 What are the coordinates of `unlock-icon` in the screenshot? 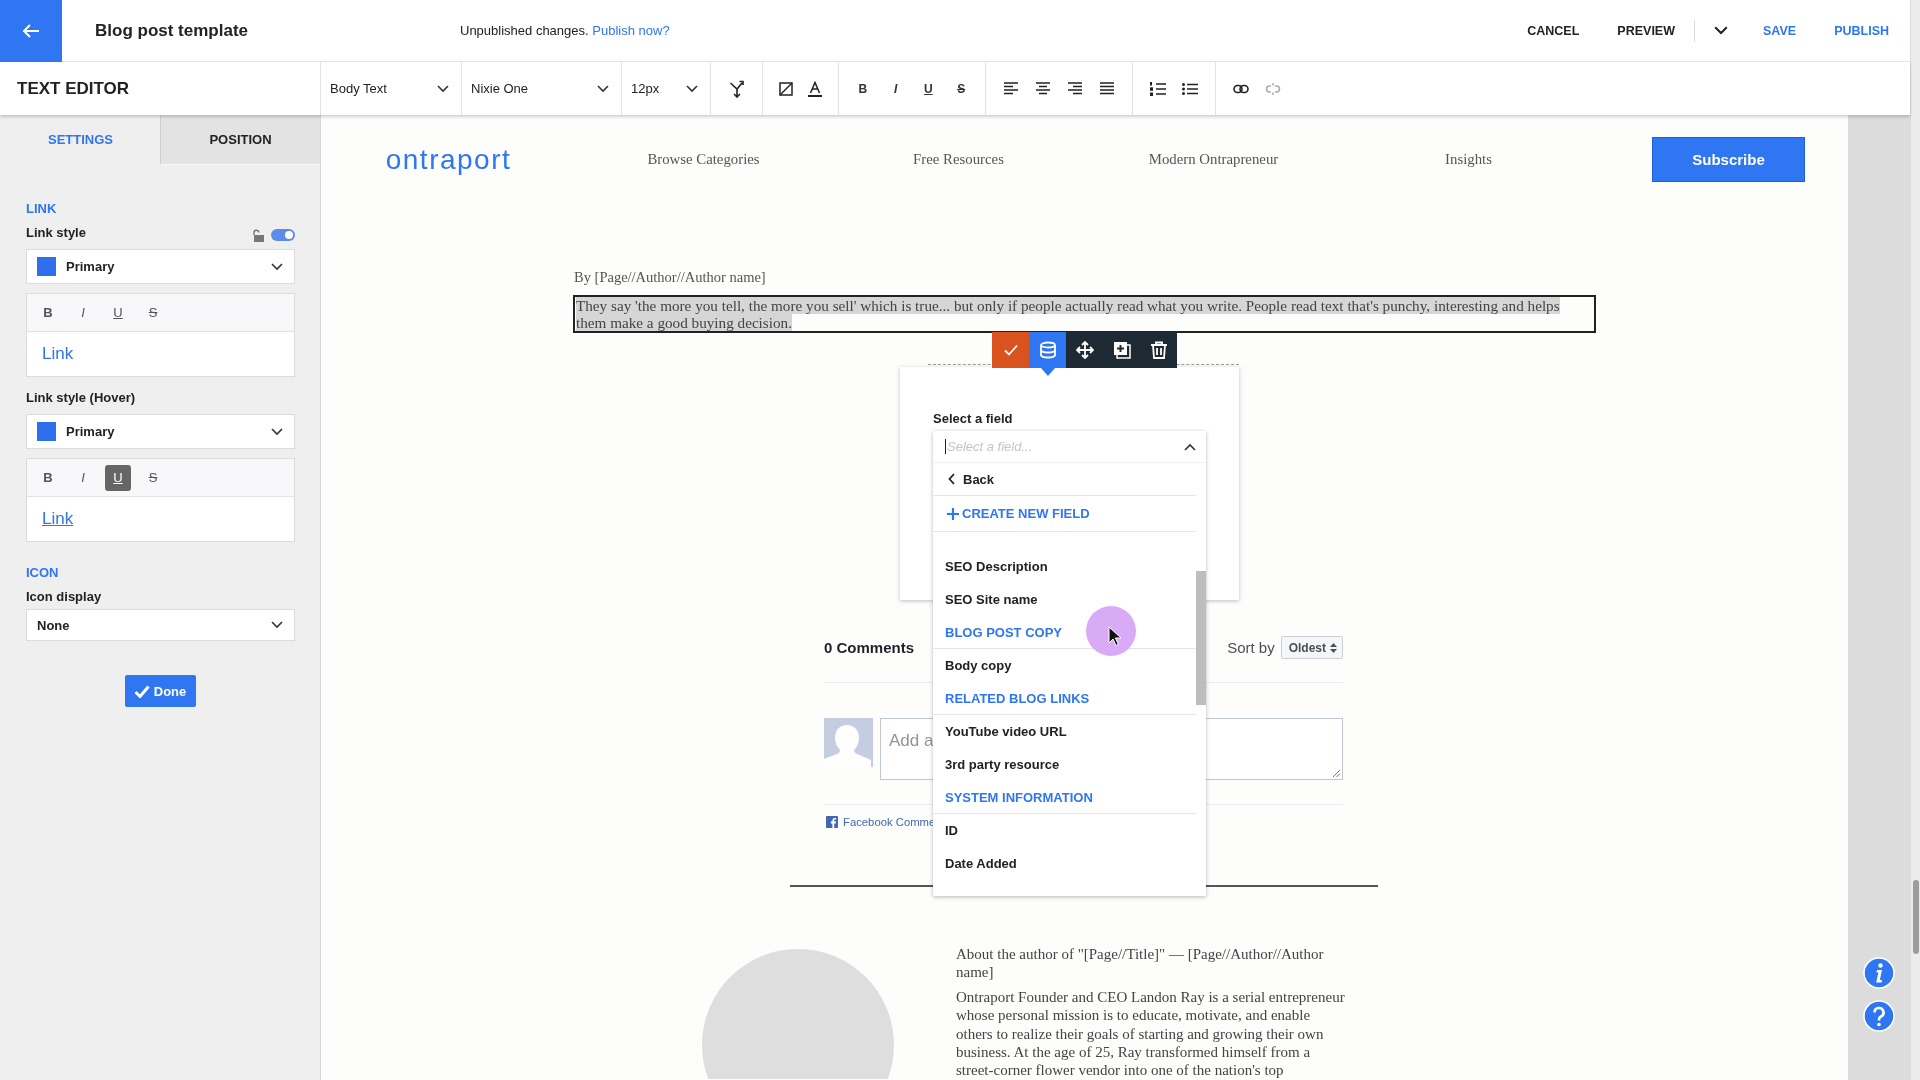 It's located at (259, 235).